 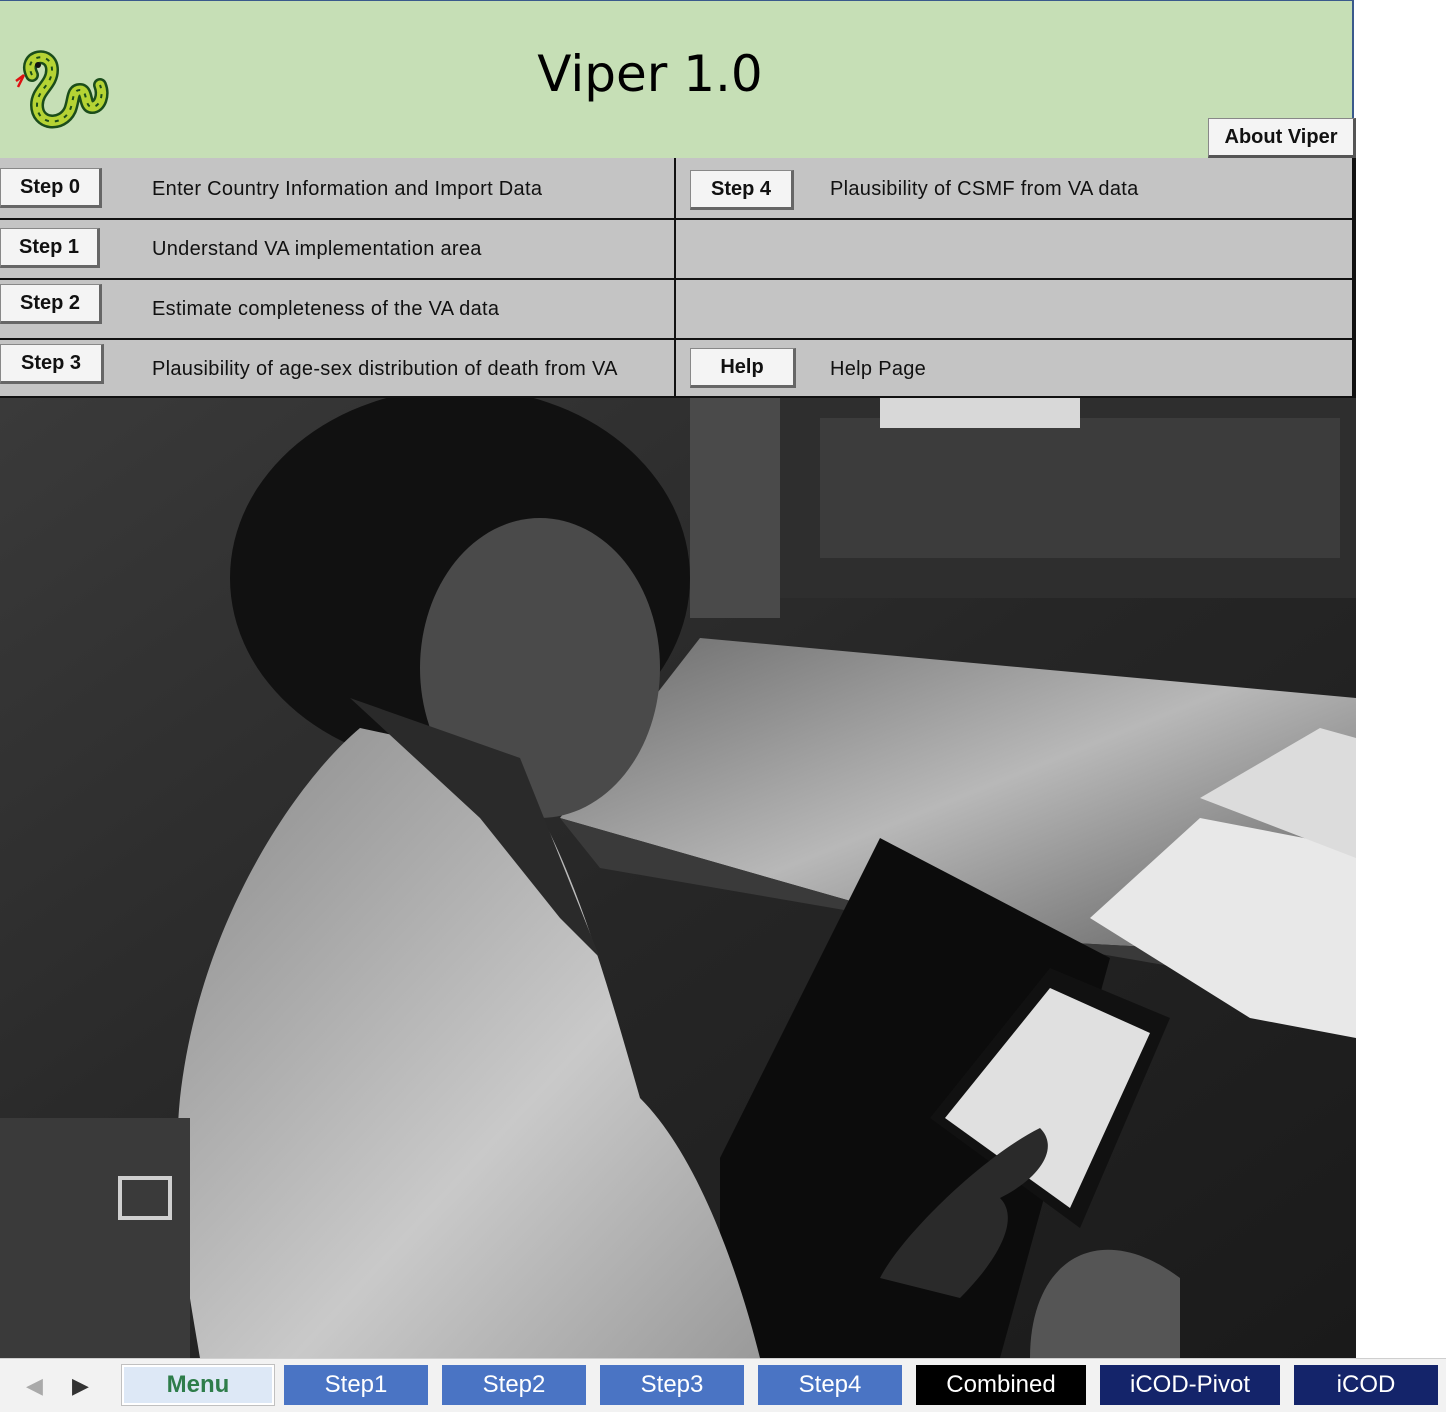 I want to click on help-description: Help Page, so click(x=878, y=369).